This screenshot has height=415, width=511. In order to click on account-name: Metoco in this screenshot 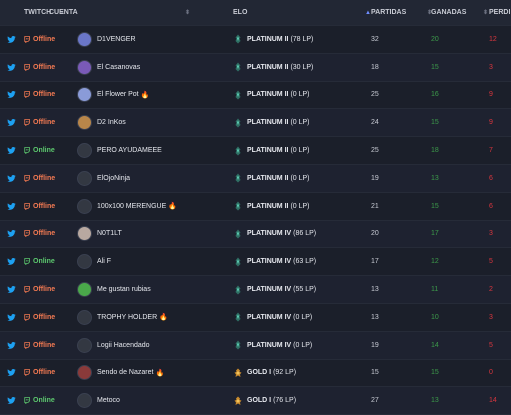, I will do `click(108, 400)`.